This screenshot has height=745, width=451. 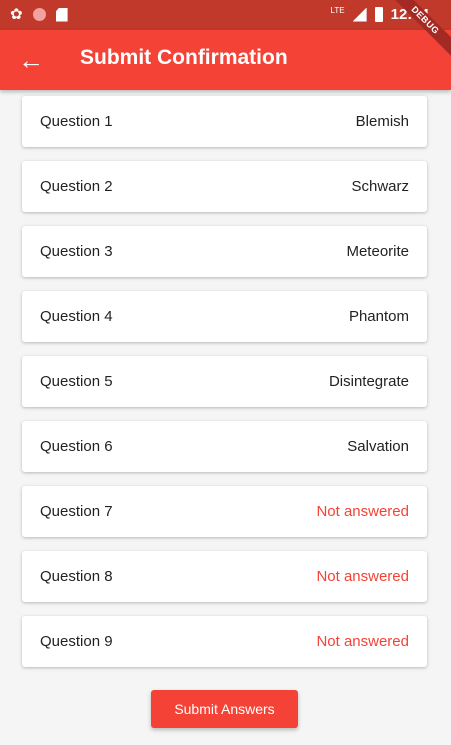 What do you see at coordinates (378, 446) in the screenshot?
I see `answer-value: Salvation` at bounding box center [378, 446].